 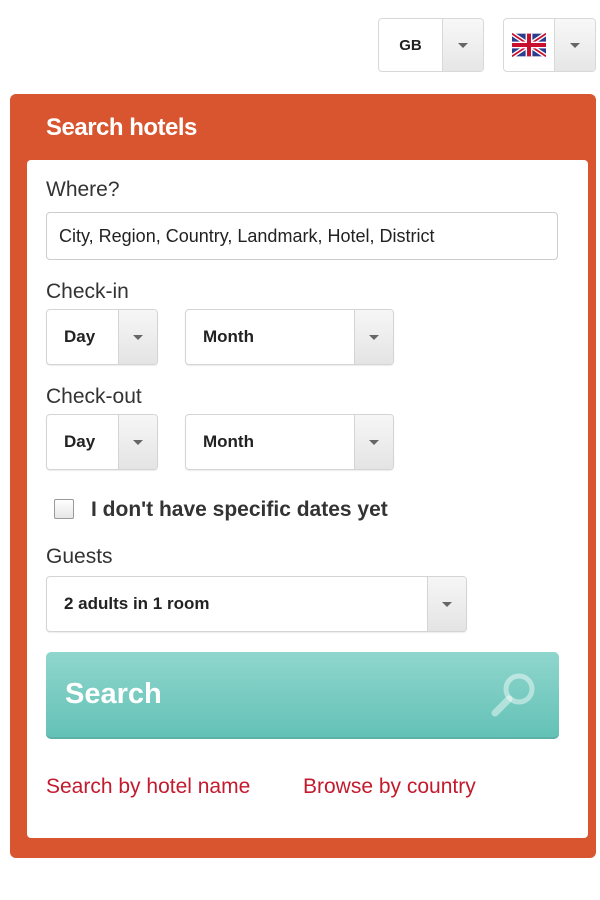 I want to click on checkin-month-value: Month, so click(x=228, y=336).